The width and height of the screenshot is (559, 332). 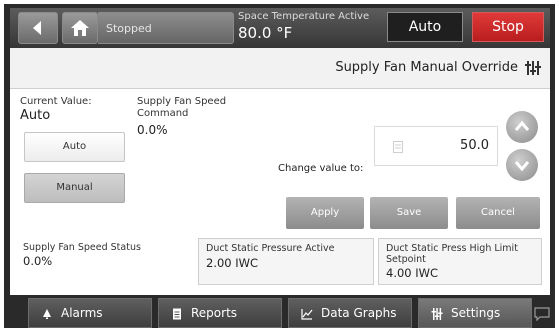 I want to click on change-value-input: 50.0, so click(x=436, y=146).